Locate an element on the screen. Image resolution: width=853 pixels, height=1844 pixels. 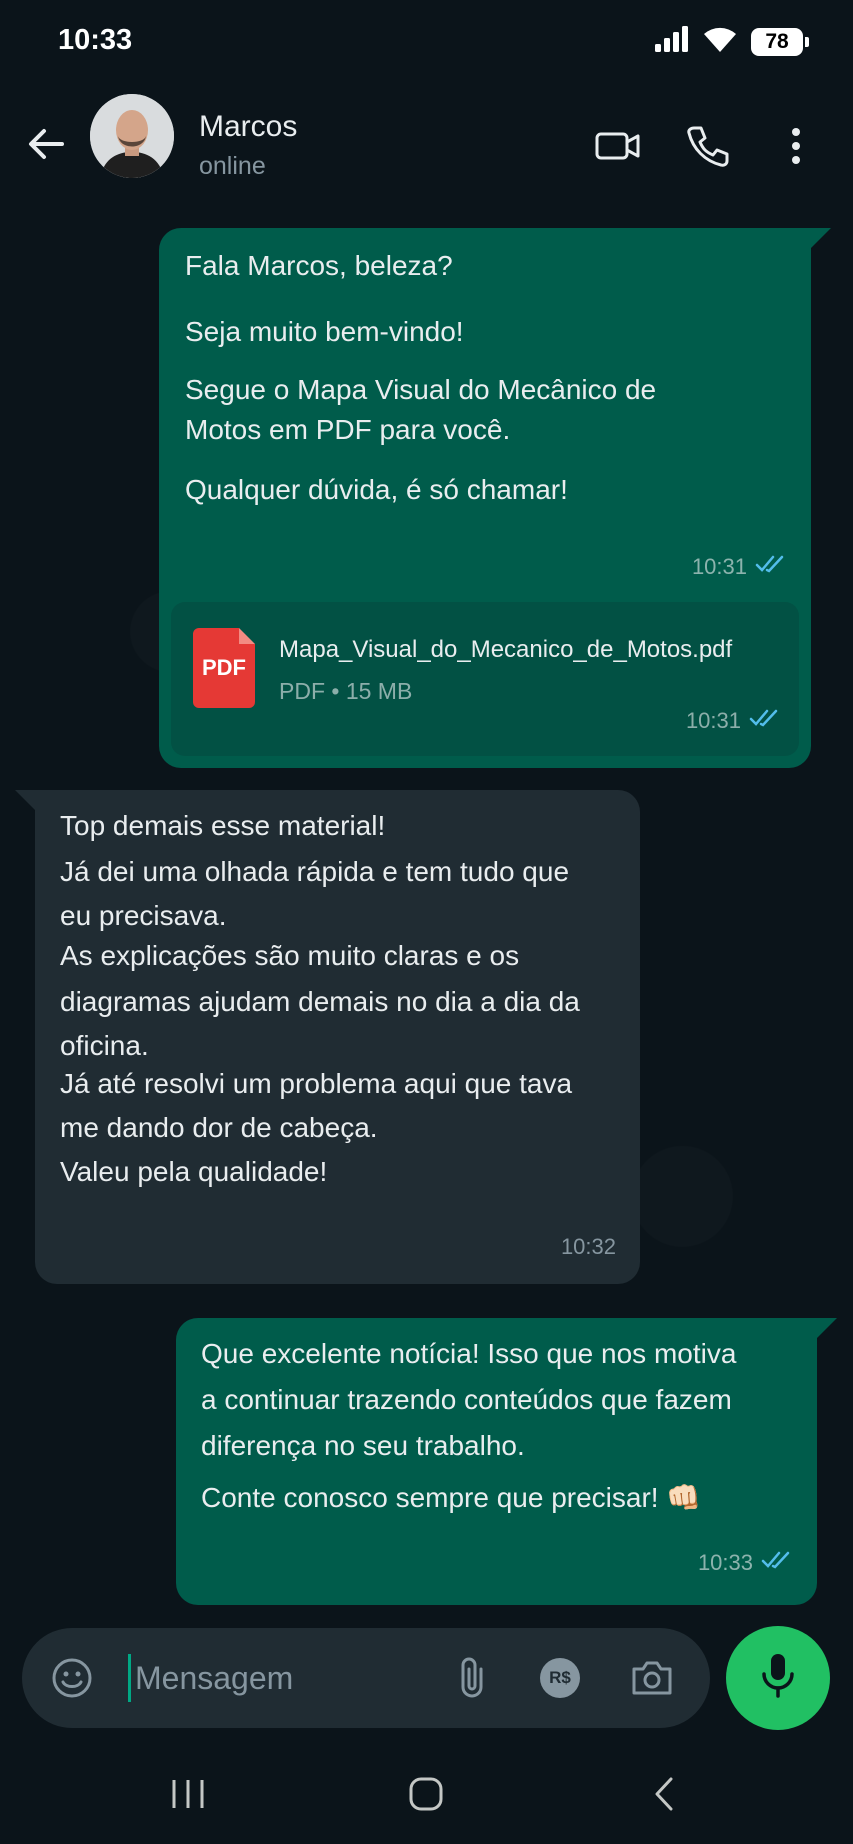
message-text: Motos em PDF para você. is located at coordinates (348, 429).